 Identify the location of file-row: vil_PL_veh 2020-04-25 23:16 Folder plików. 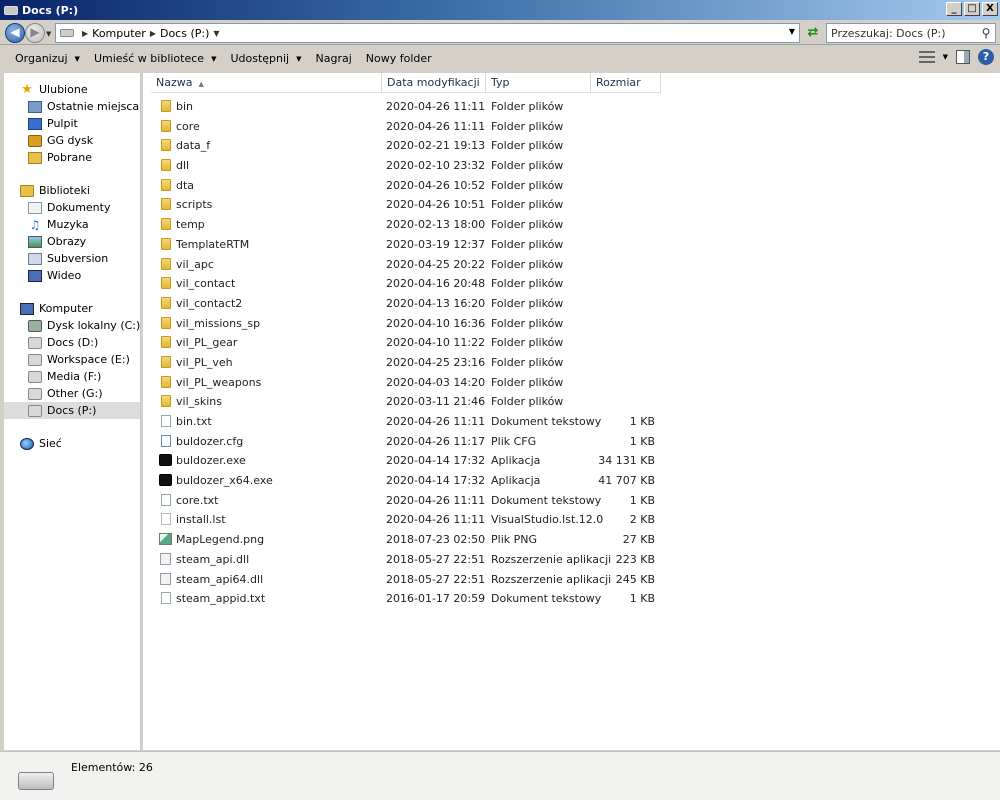
(571, 364).